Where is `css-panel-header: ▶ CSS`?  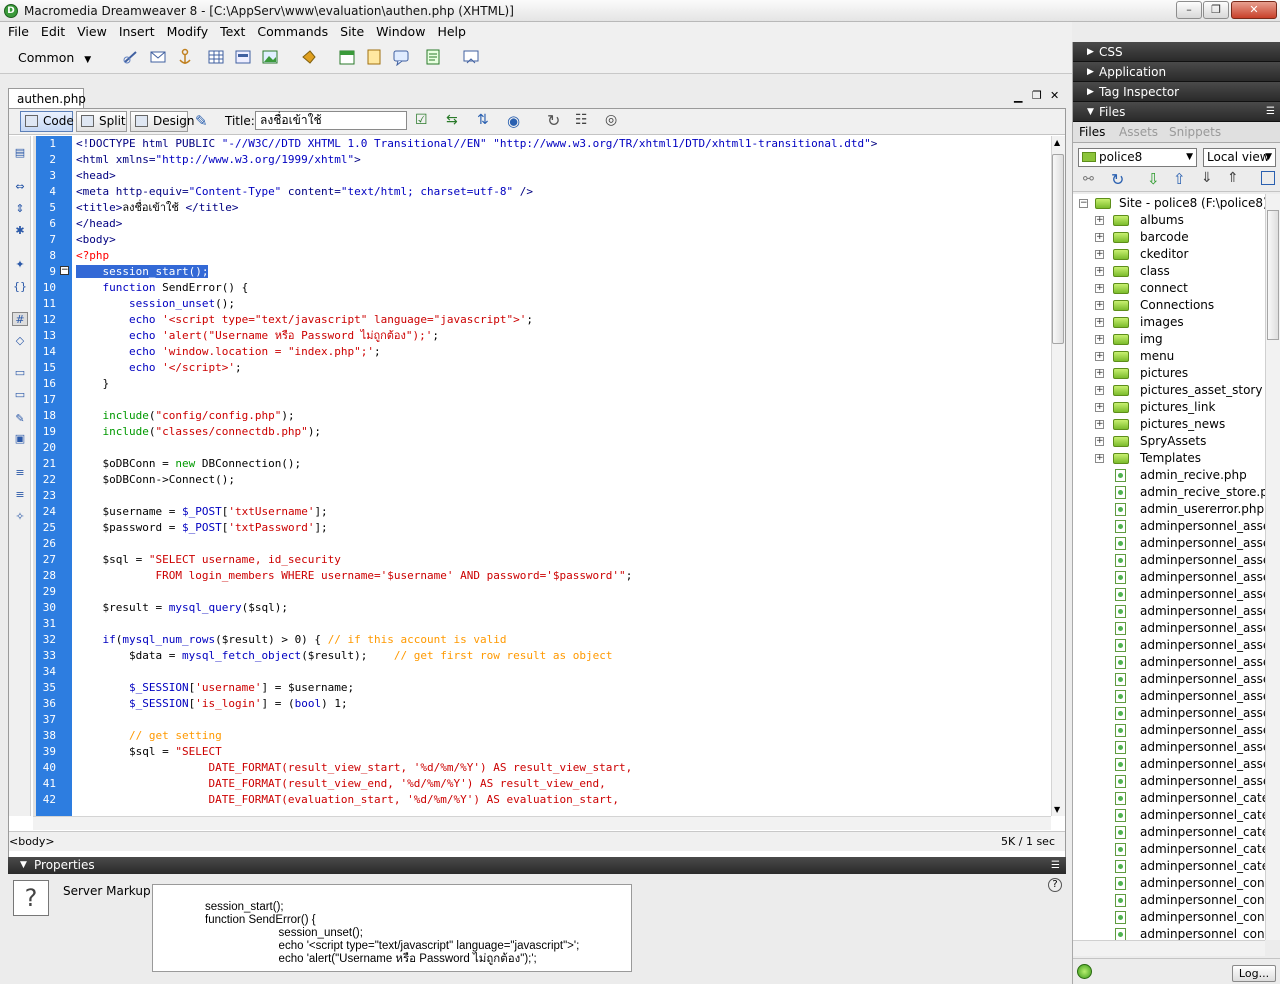 css-panel-header: ▶ CSS is located at coordinates (1176, 52).